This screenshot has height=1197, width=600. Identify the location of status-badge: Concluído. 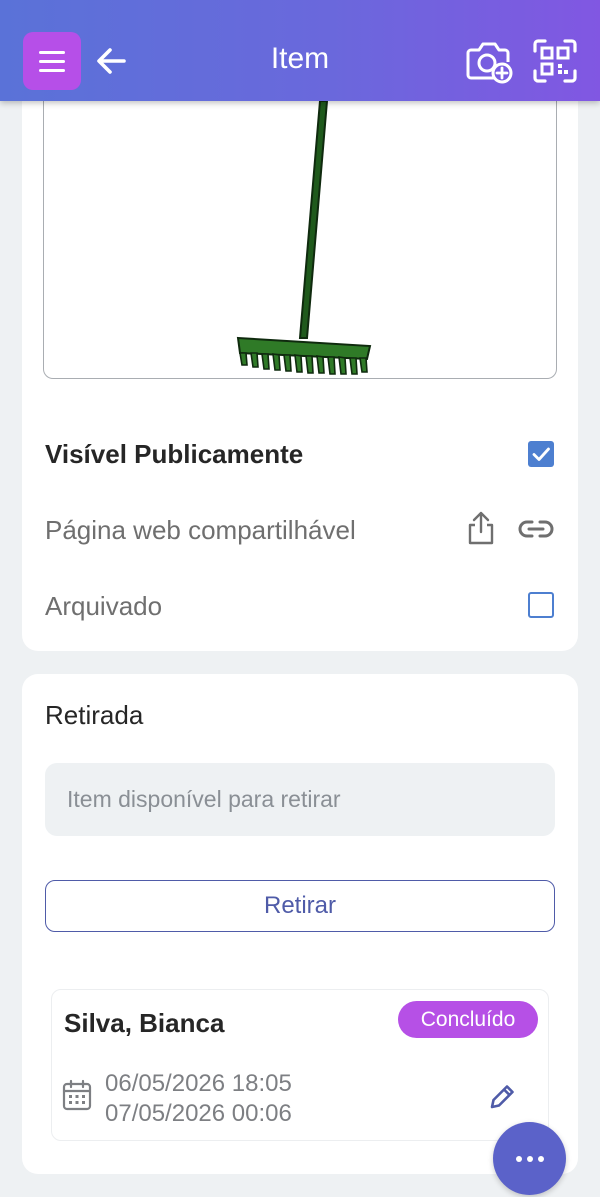
(468, 1019).